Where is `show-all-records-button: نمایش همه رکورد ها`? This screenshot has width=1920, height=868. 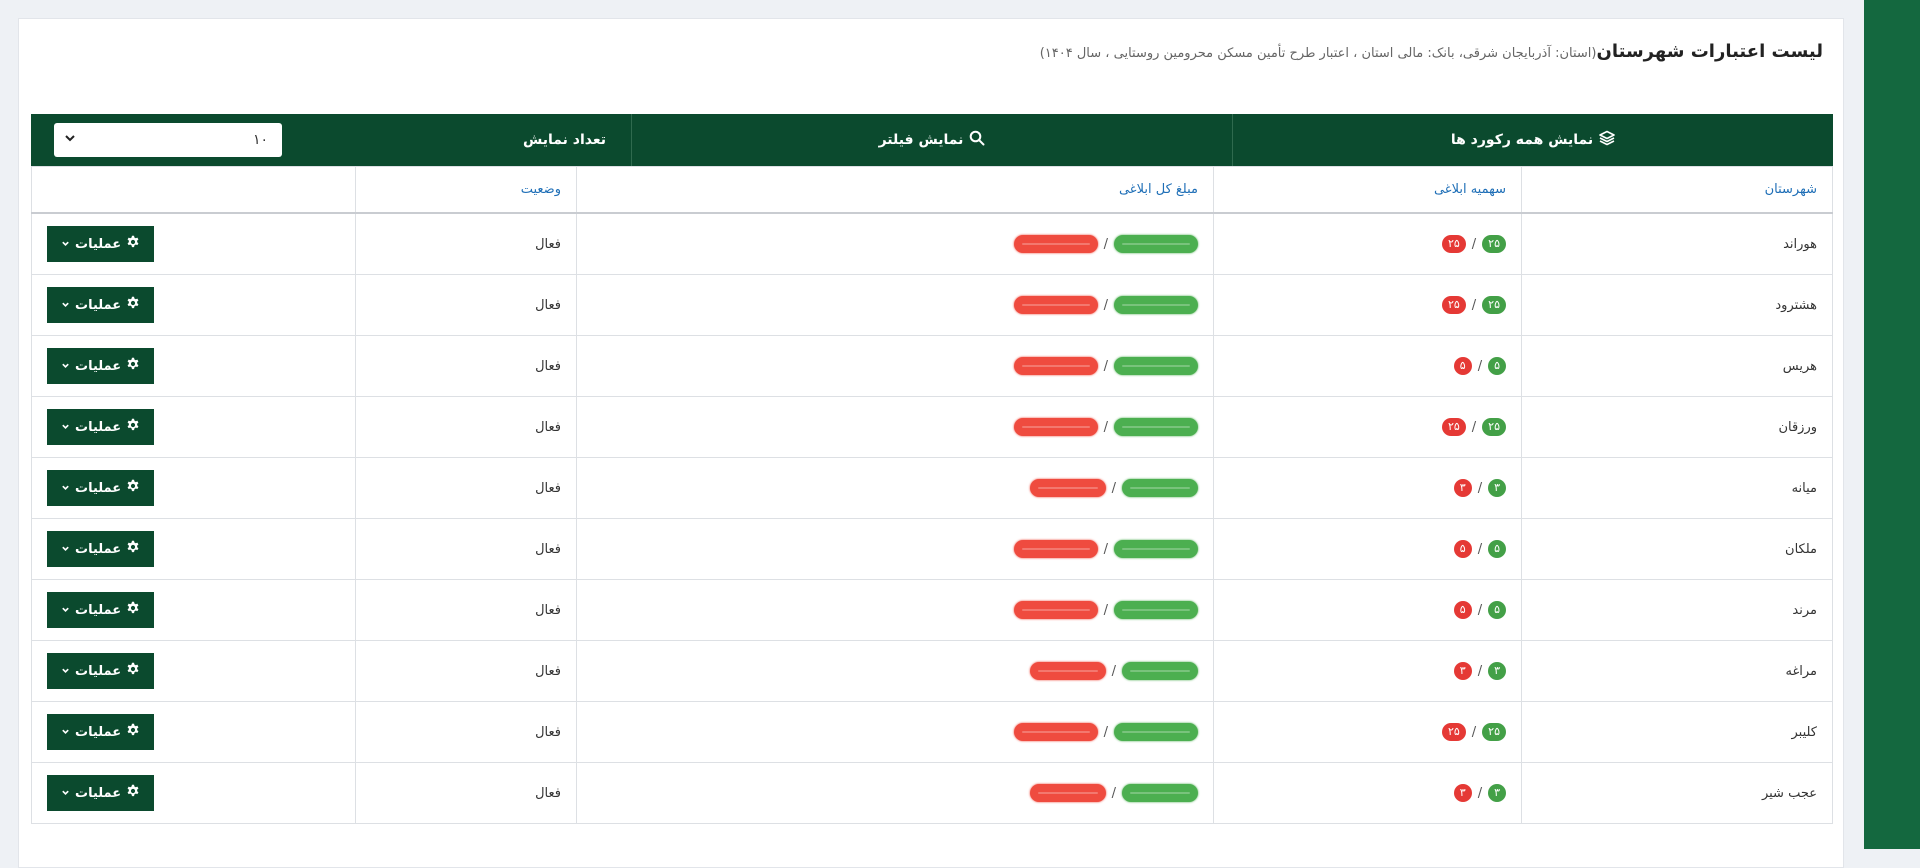
show-all-records-button: نمایش همه رکورد ها is located at coordinates (1532, 140).